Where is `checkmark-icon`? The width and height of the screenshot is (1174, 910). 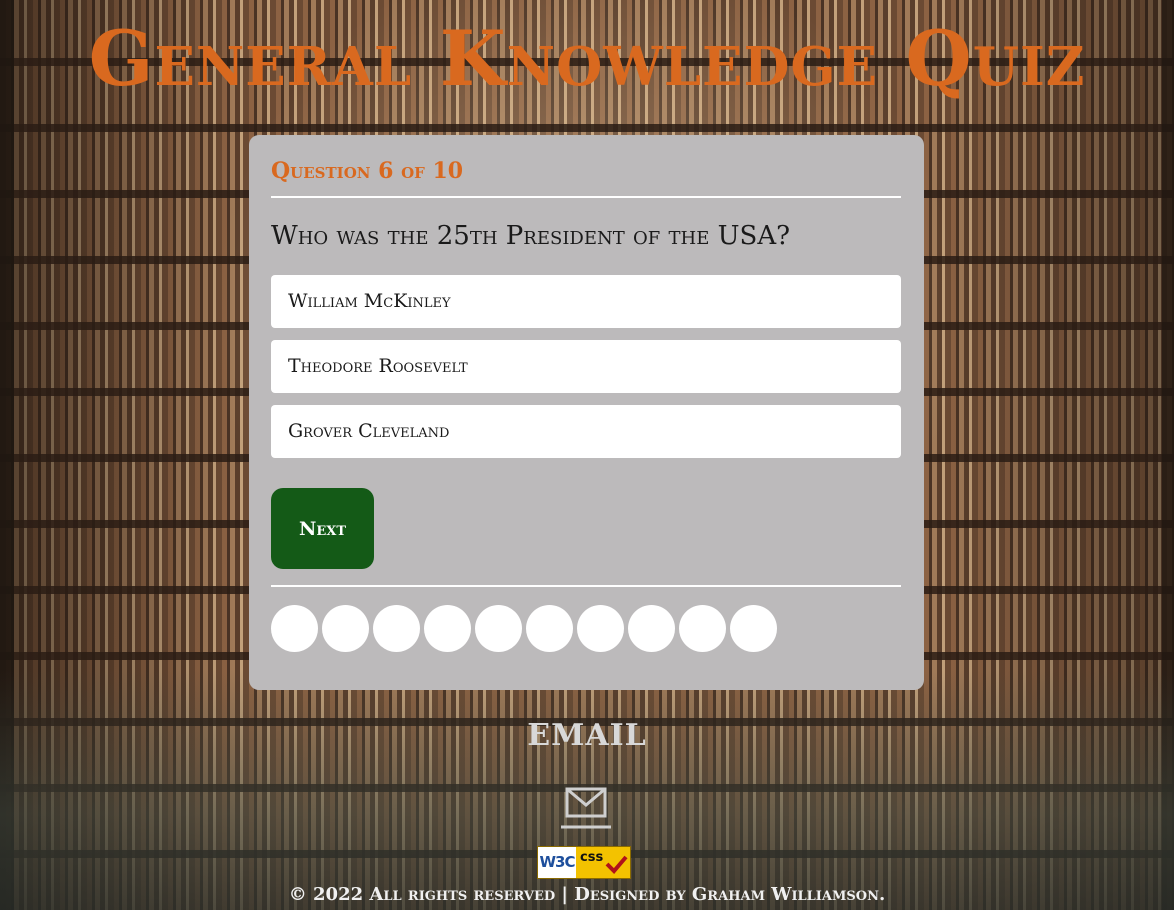
checkmark-icon is located at coordinates (616, 864).